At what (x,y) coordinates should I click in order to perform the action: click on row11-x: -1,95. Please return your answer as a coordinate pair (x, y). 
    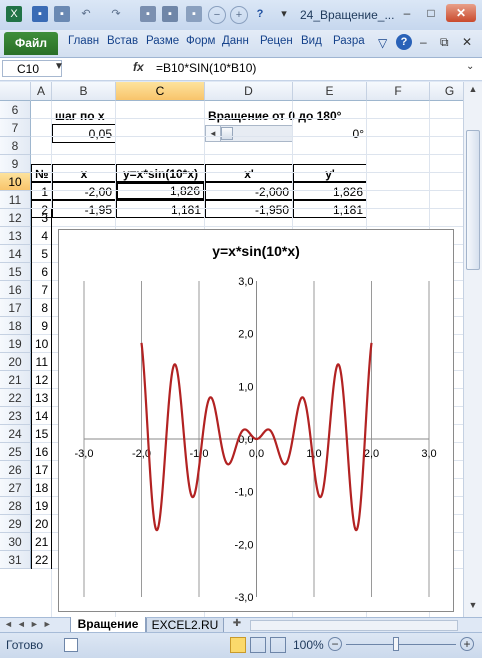
    Looking at the image, I should click on (84, 209).